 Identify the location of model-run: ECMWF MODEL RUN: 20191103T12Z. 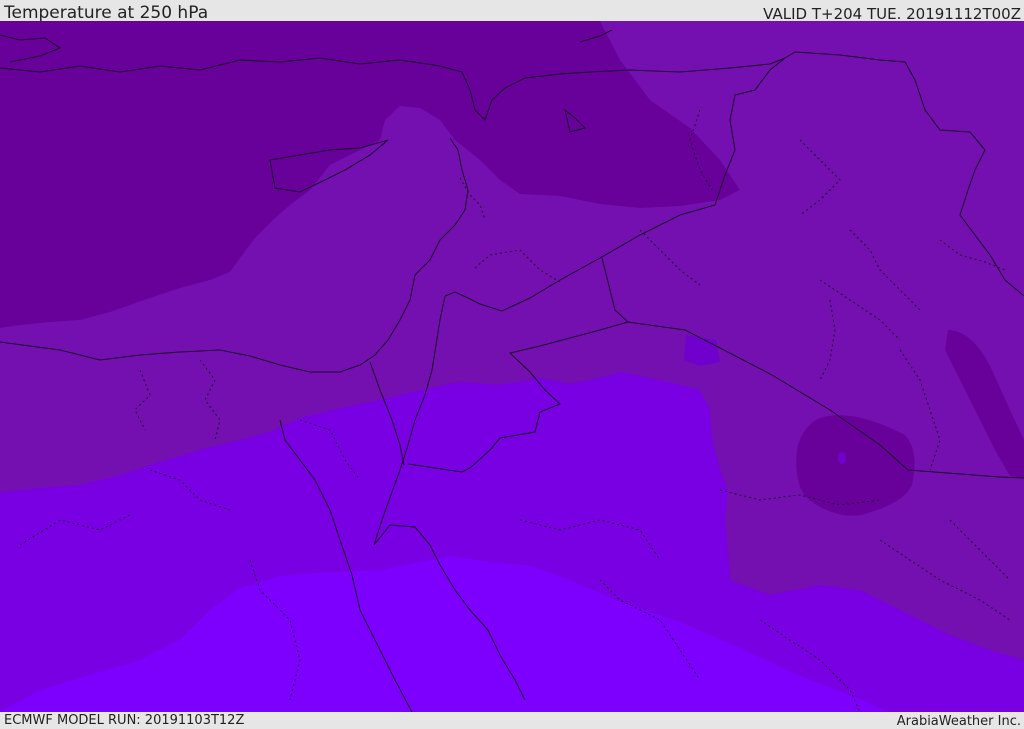
(124, 720).